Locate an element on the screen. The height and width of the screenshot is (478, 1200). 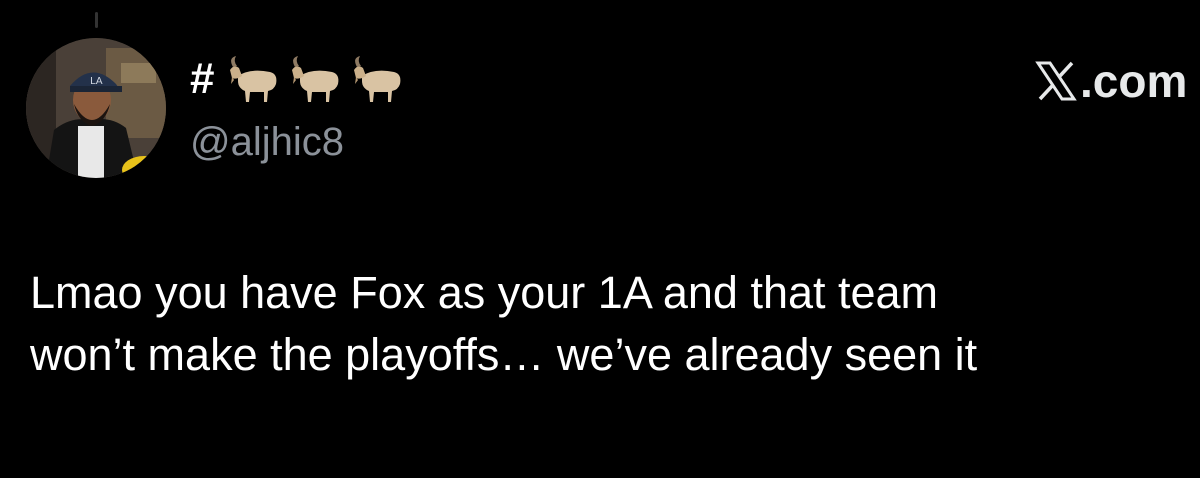
avatar: LA is located at coordinates (96, 108).